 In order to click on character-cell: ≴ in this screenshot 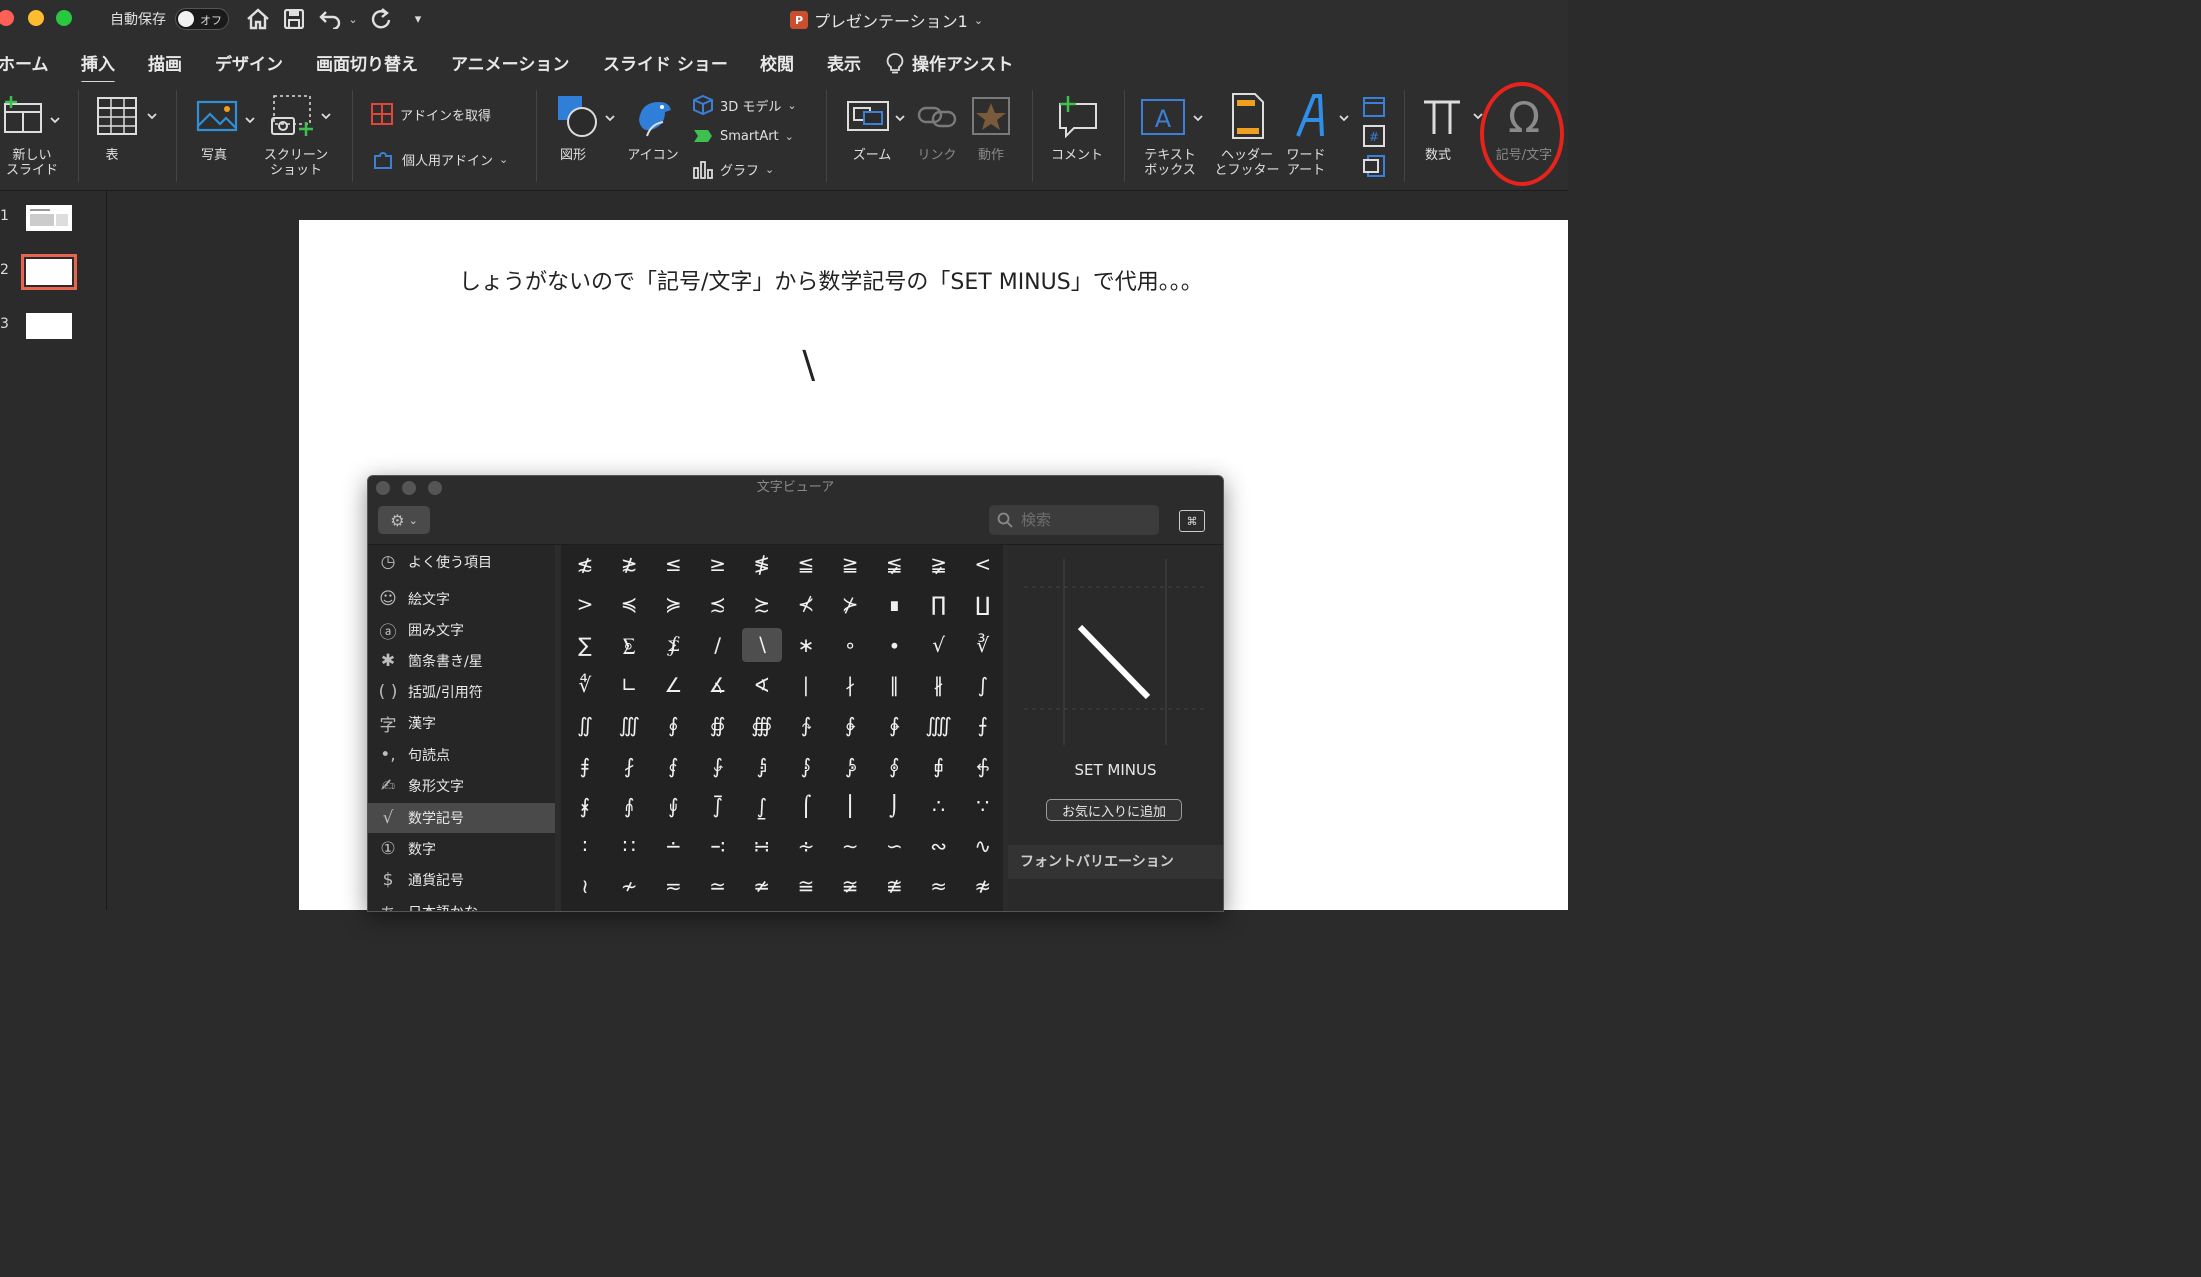, I will do `click(585, 564)`.